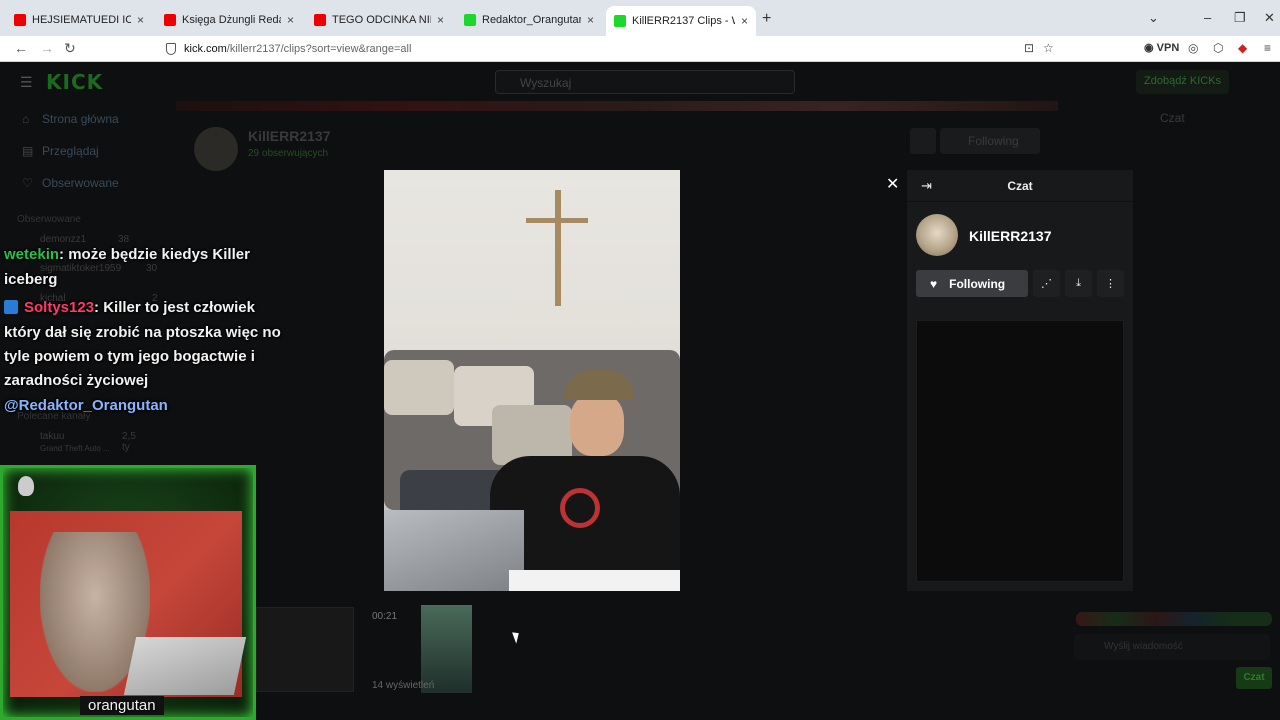  Describe the element at coordinates (79, 20) in the screenshot. I see `browser-tab: HEJSIEMATUEDI ICEBERG - CZĘŚ ×` at that location.